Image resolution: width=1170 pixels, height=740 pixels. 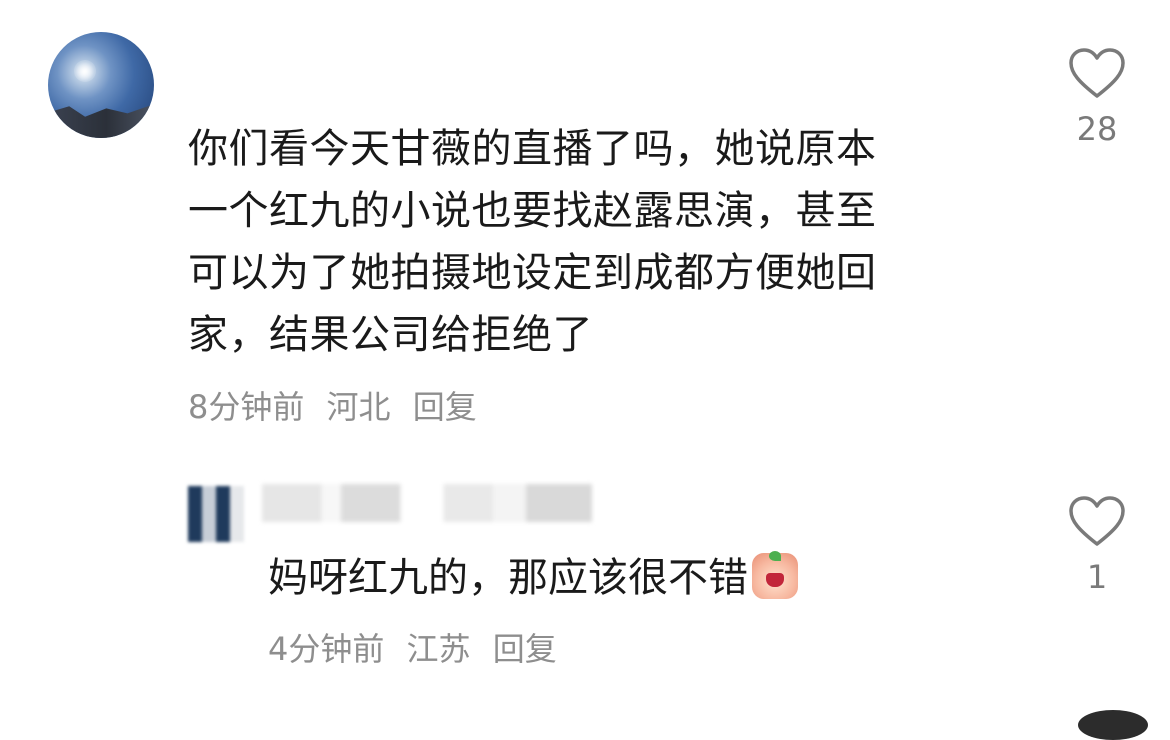 What do you see at coordinates (1113, 725) in the screenshot?
I see `next-avatar-peek` at bounding box center [1113, 725].